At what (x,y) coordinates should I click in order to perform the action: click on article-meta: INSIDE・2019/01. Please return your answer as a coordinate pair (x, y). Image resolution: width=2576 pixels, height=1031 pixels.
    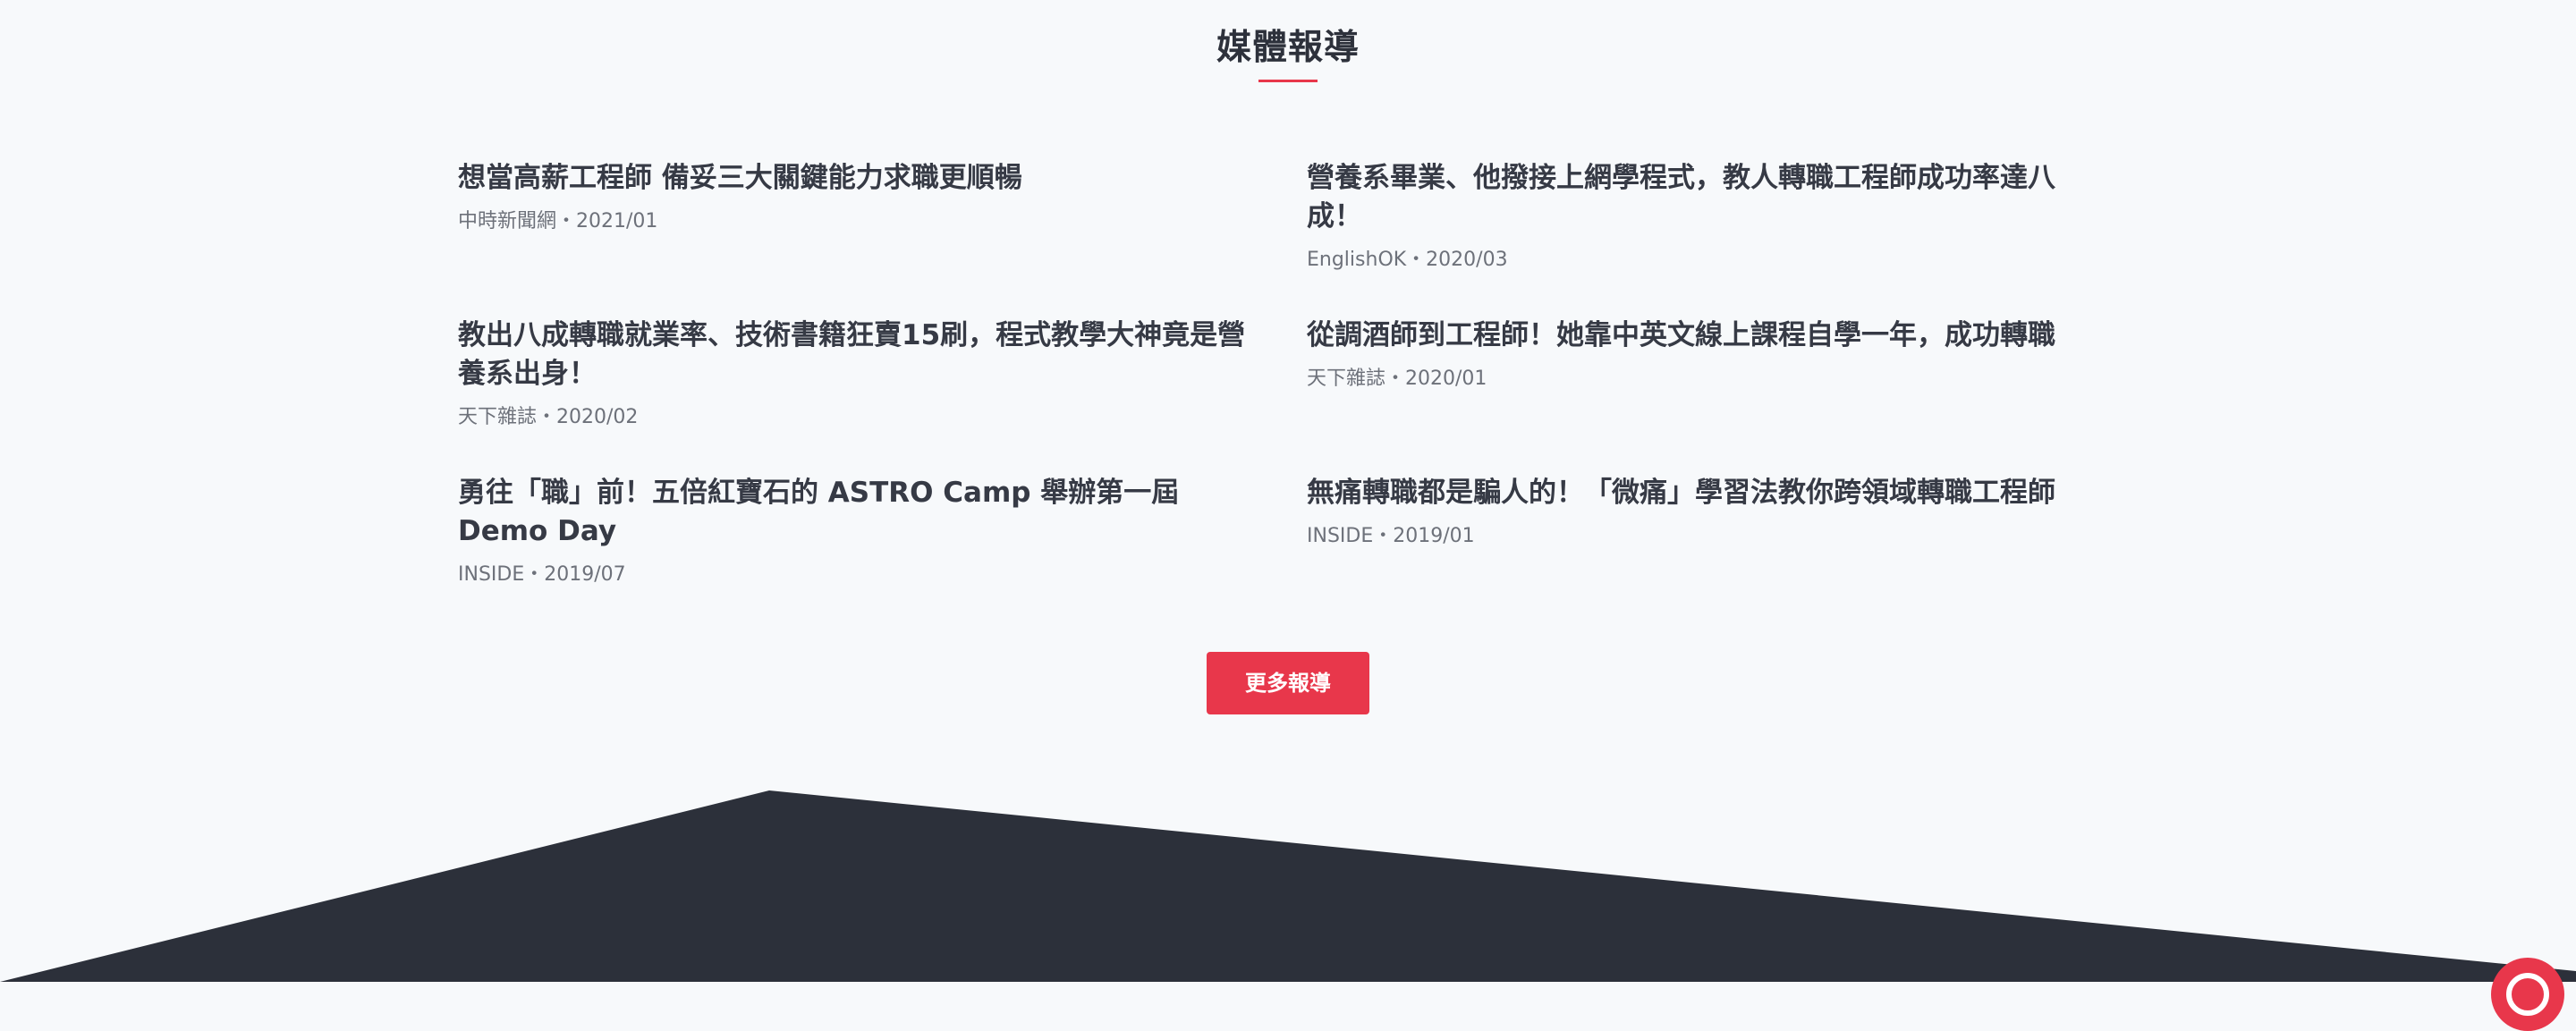
    Looking at the image, I should click on (1391, 536).